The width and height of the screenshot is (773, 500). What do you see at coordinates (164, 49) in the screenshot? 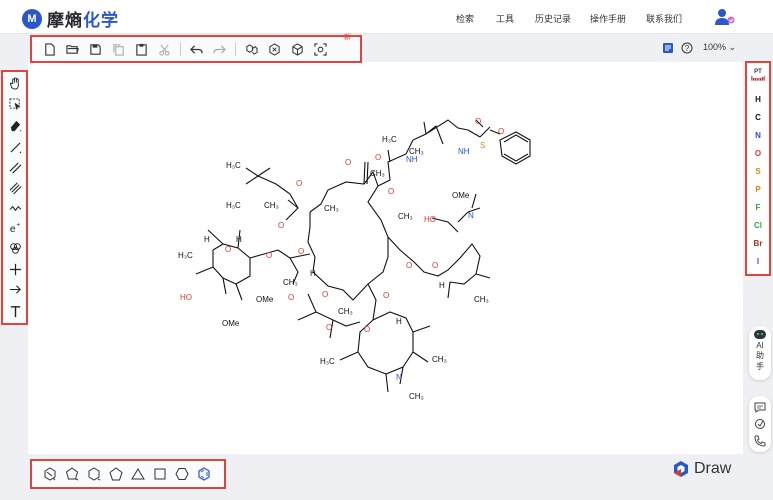
I see `cut-button` at bounding box center [164, 49].